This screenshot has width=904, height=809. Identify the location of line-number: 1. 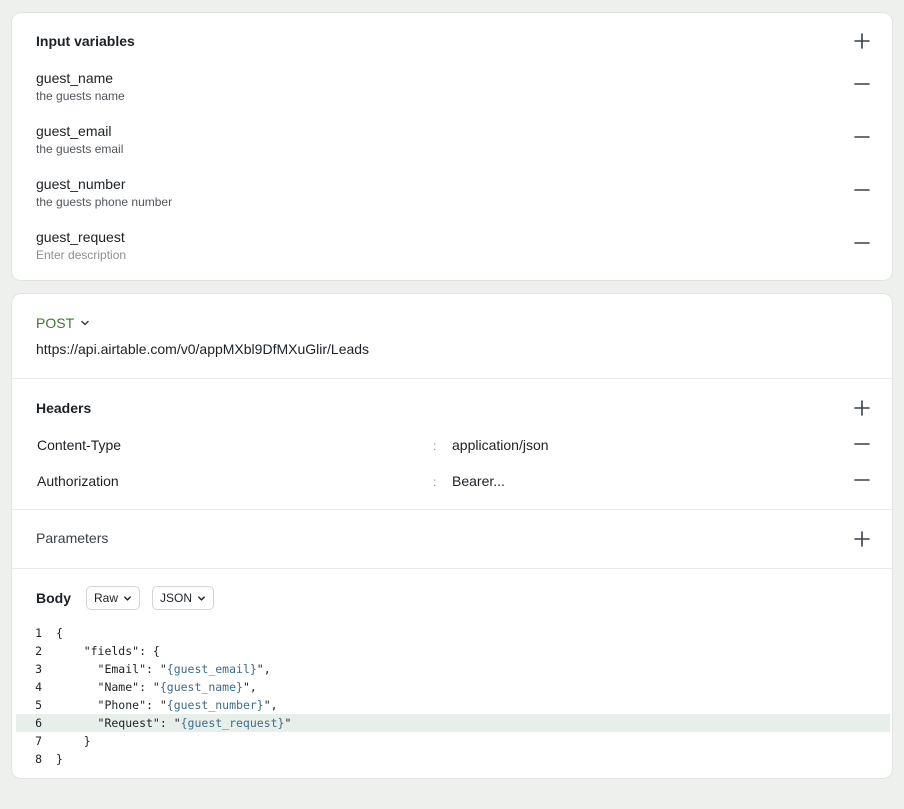
(38, 633).